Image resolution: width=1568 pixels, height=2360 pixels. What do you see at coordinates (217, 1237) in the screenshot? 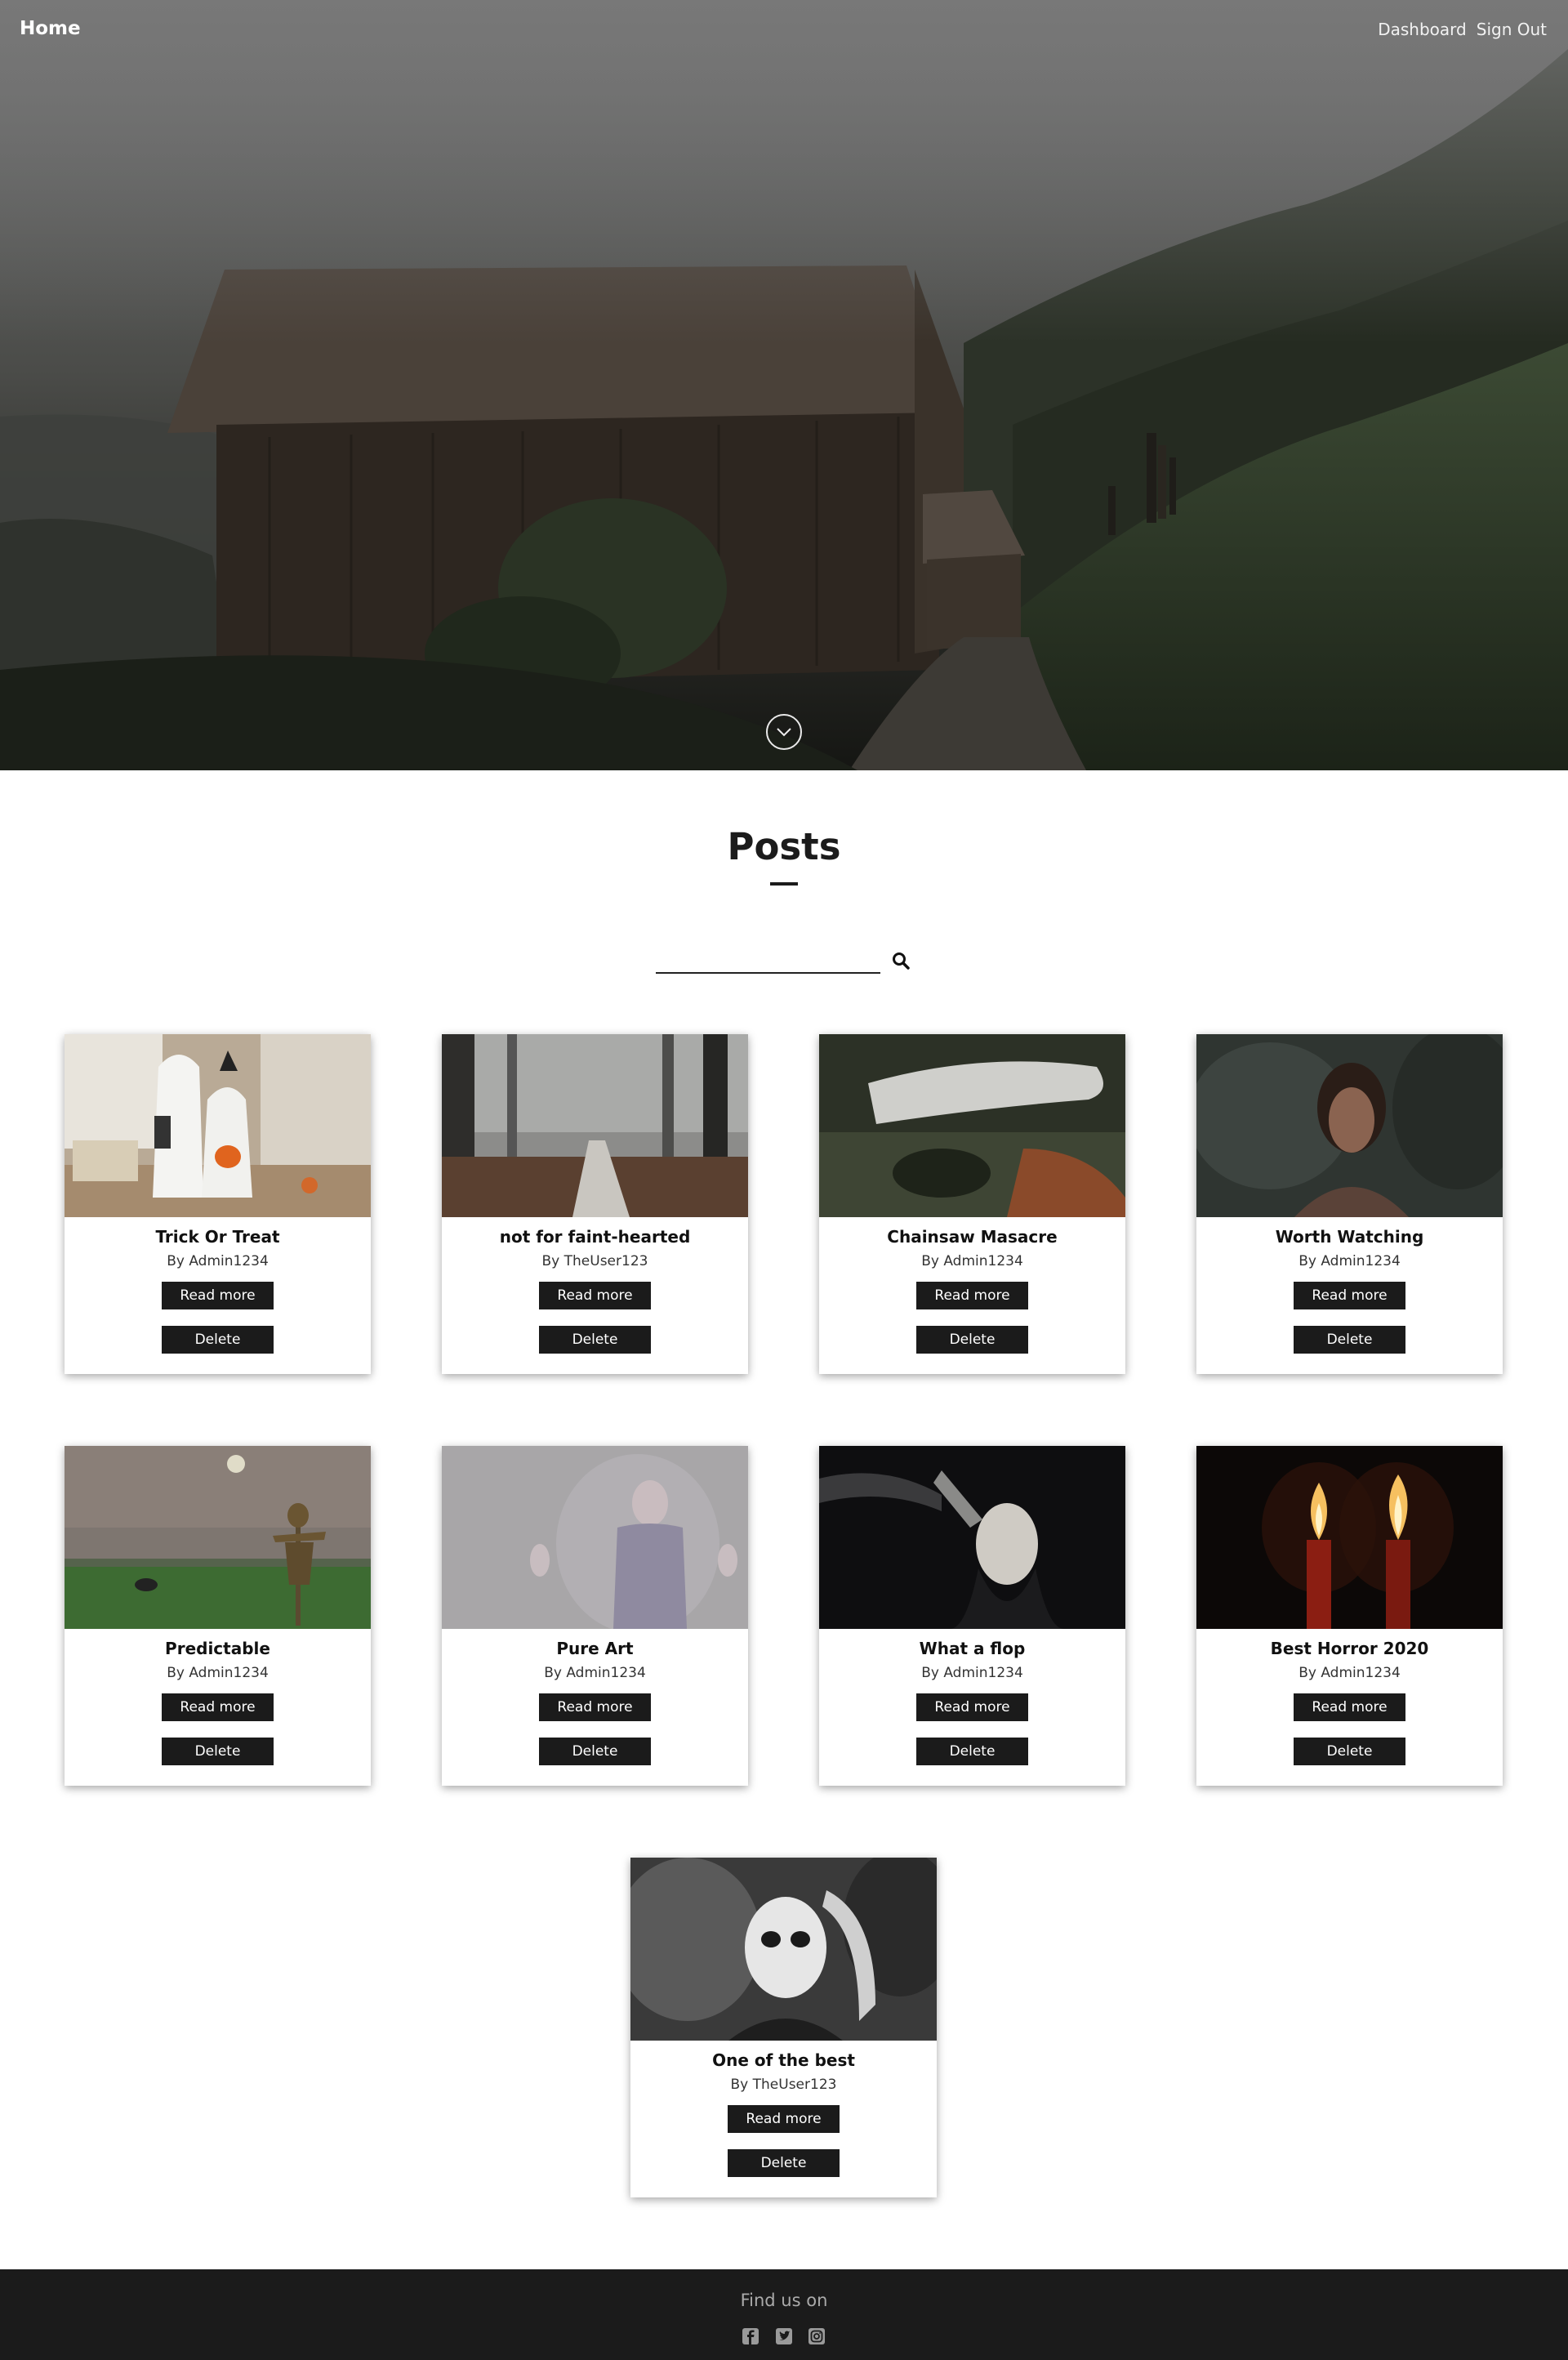
I see `post-title: Trick Or Treat` at bounding box center [217, 1237].